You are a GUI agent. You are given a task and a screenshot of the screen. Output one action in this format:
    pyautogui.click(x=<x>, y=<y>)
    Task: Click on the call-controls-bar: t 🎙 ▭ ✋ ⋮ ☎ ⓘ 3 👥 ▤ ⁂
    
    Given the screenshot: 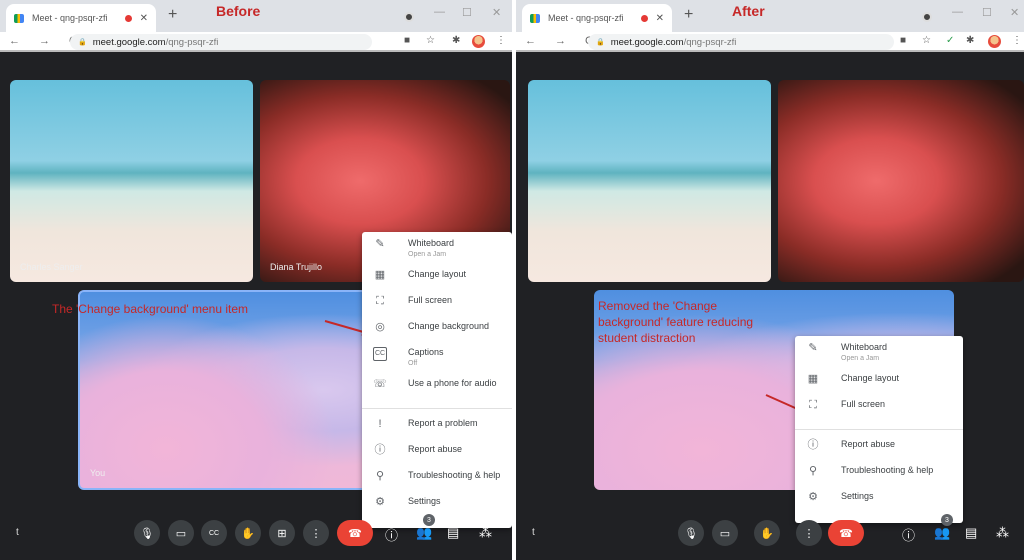 What is the action you would take?
    pyautogui.click(x=770, y=534)
    